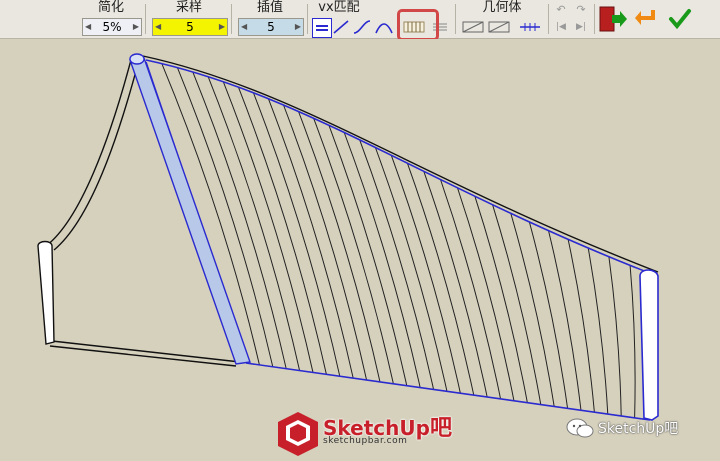 Image resolution: width=720 pixels, height=461 pixels. I want to click on equal-lines-icon, so click(322, 28).